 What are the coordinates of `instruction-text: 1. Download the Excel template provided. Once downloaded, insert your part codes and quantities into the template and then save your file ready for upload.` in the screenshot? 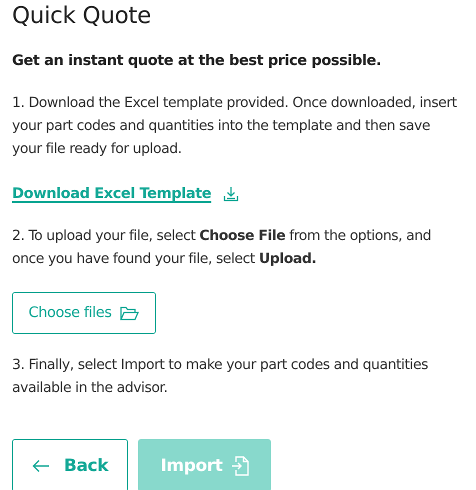 It's located at (235, 126).